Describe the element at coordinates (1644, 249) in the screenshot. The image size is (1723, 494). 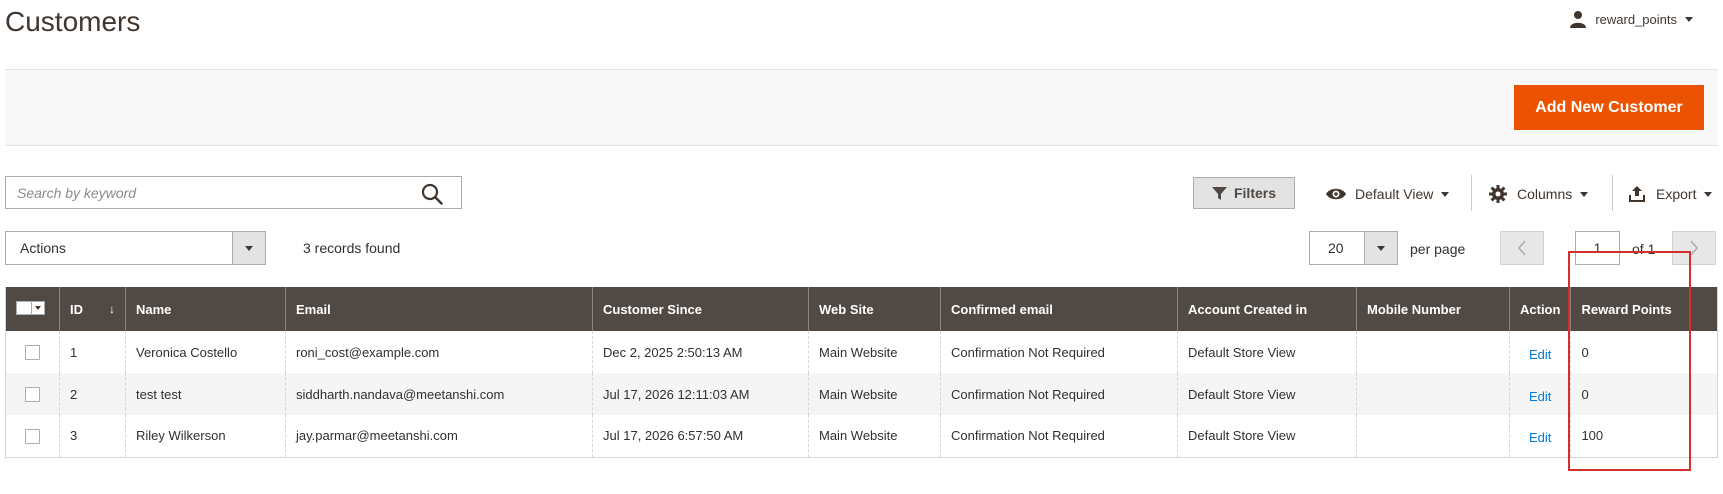
I see `total-pages-label: of 1` at that location.